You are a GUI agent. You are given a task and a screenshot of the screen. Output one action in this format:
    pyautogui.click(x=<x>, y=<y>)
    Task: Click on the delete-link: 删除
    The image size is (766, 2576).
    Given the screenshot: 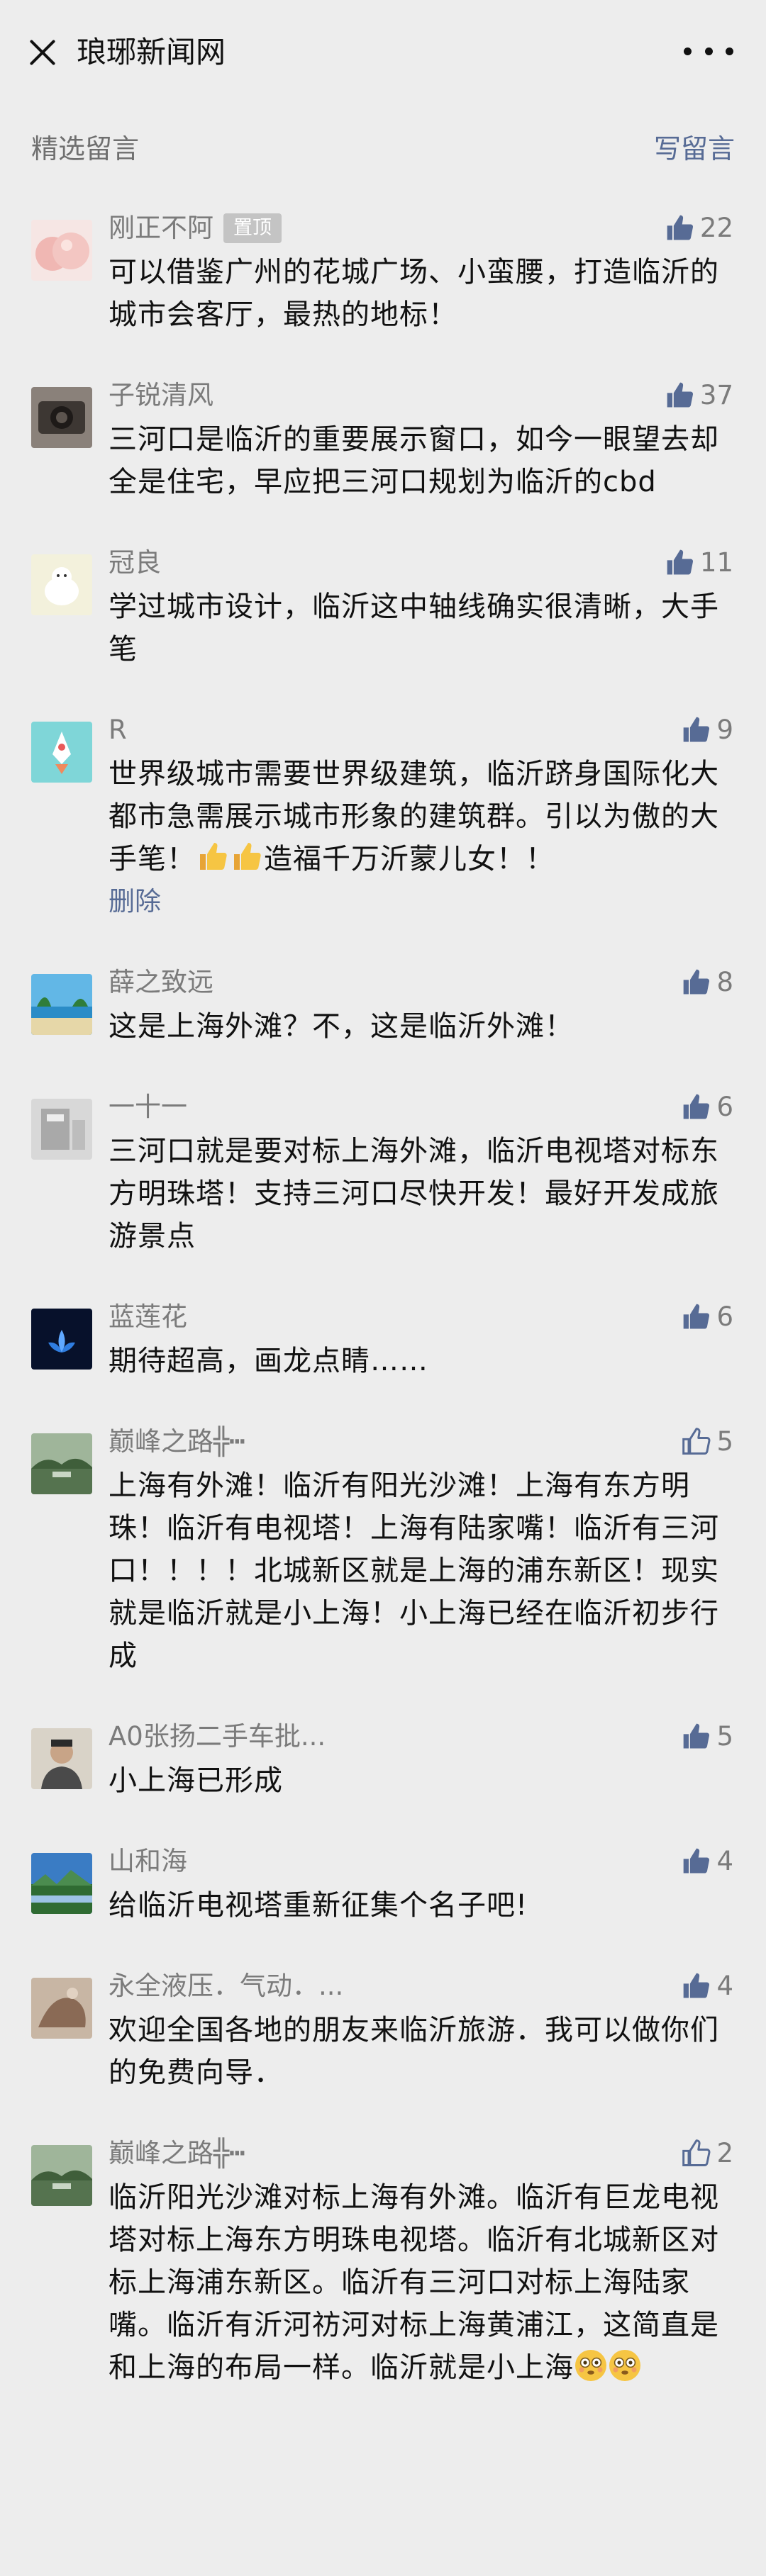 What is the action you would take?
    pyautogui.click(x=421, y=902)
    